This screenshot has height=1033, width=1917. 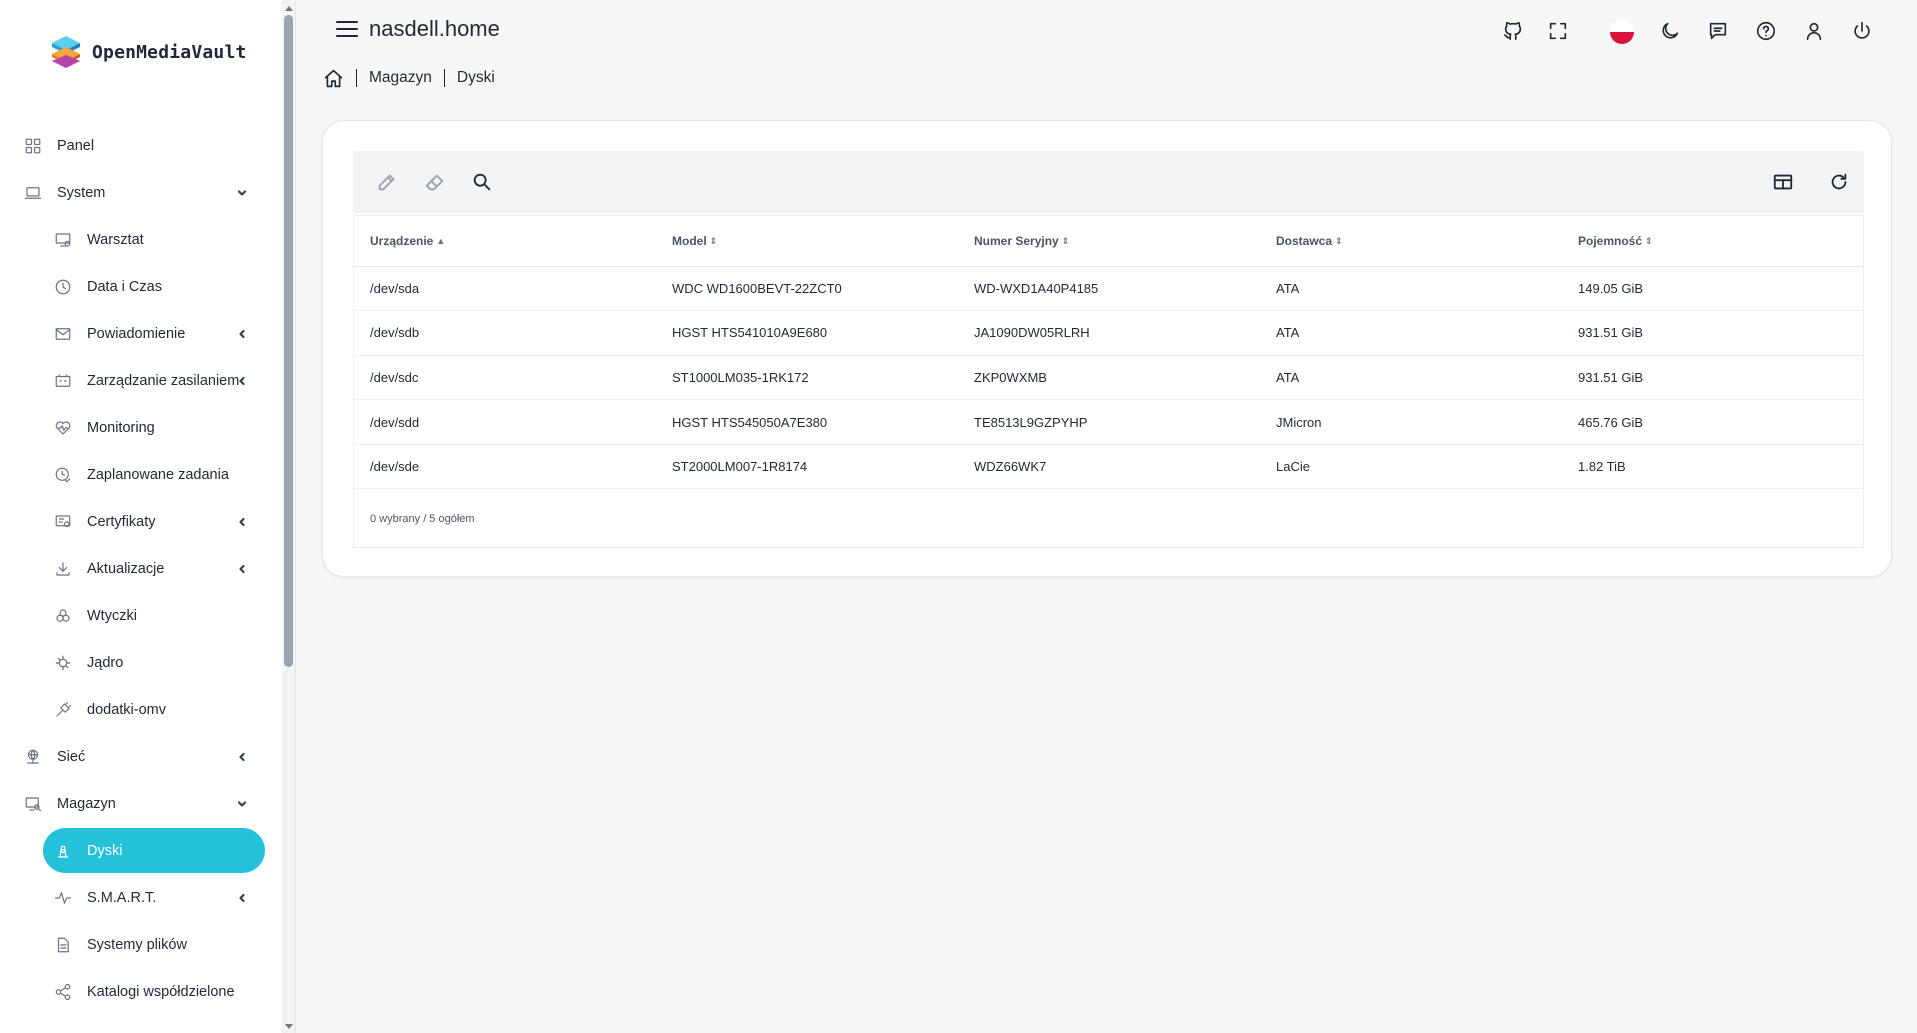 I want to click on search-icon, so click(x=482, y=182).